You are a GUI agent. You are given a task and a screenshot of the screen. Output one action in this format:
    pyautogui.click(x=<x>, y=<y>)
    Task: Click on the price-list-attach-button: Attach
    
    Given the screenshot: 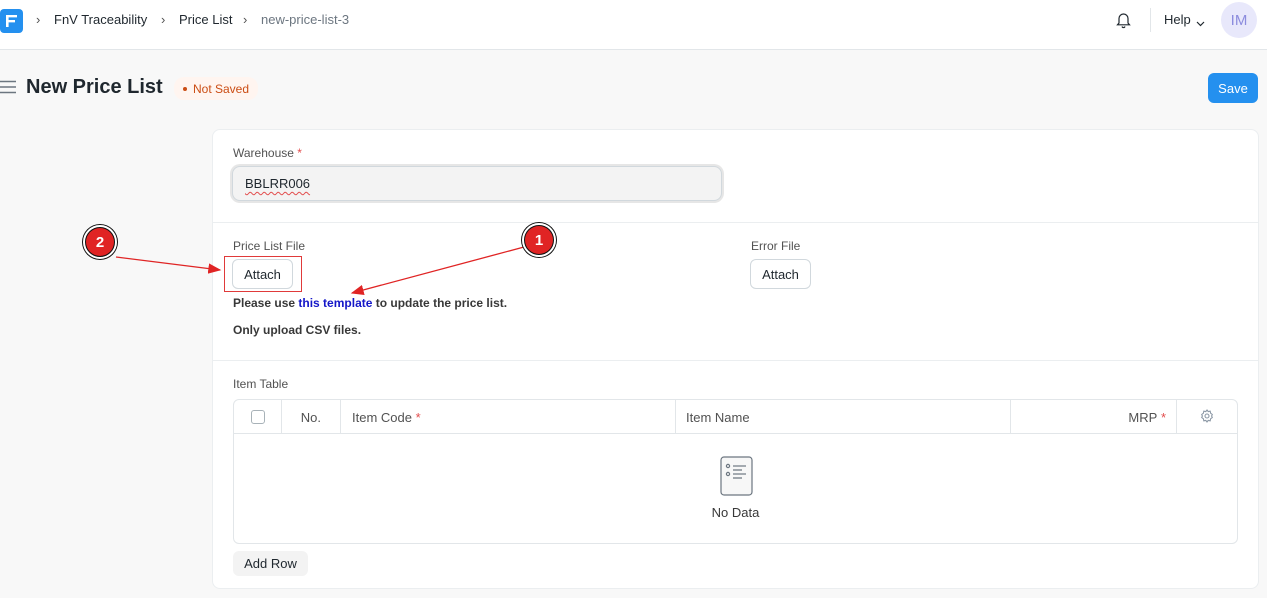 What is the action you would take?
    pyautogui.click(x=262, y=274)
    